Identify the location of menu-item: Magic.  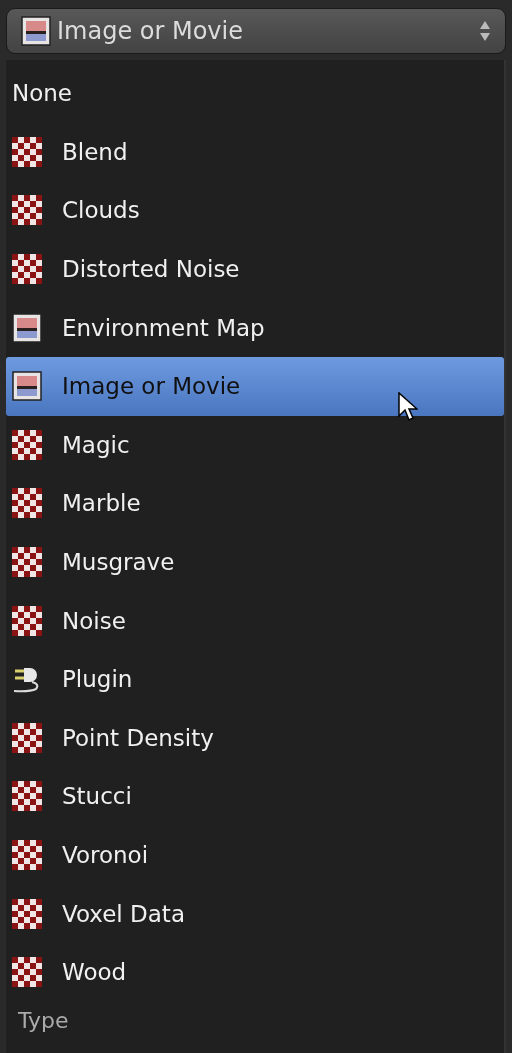
(255, 445).